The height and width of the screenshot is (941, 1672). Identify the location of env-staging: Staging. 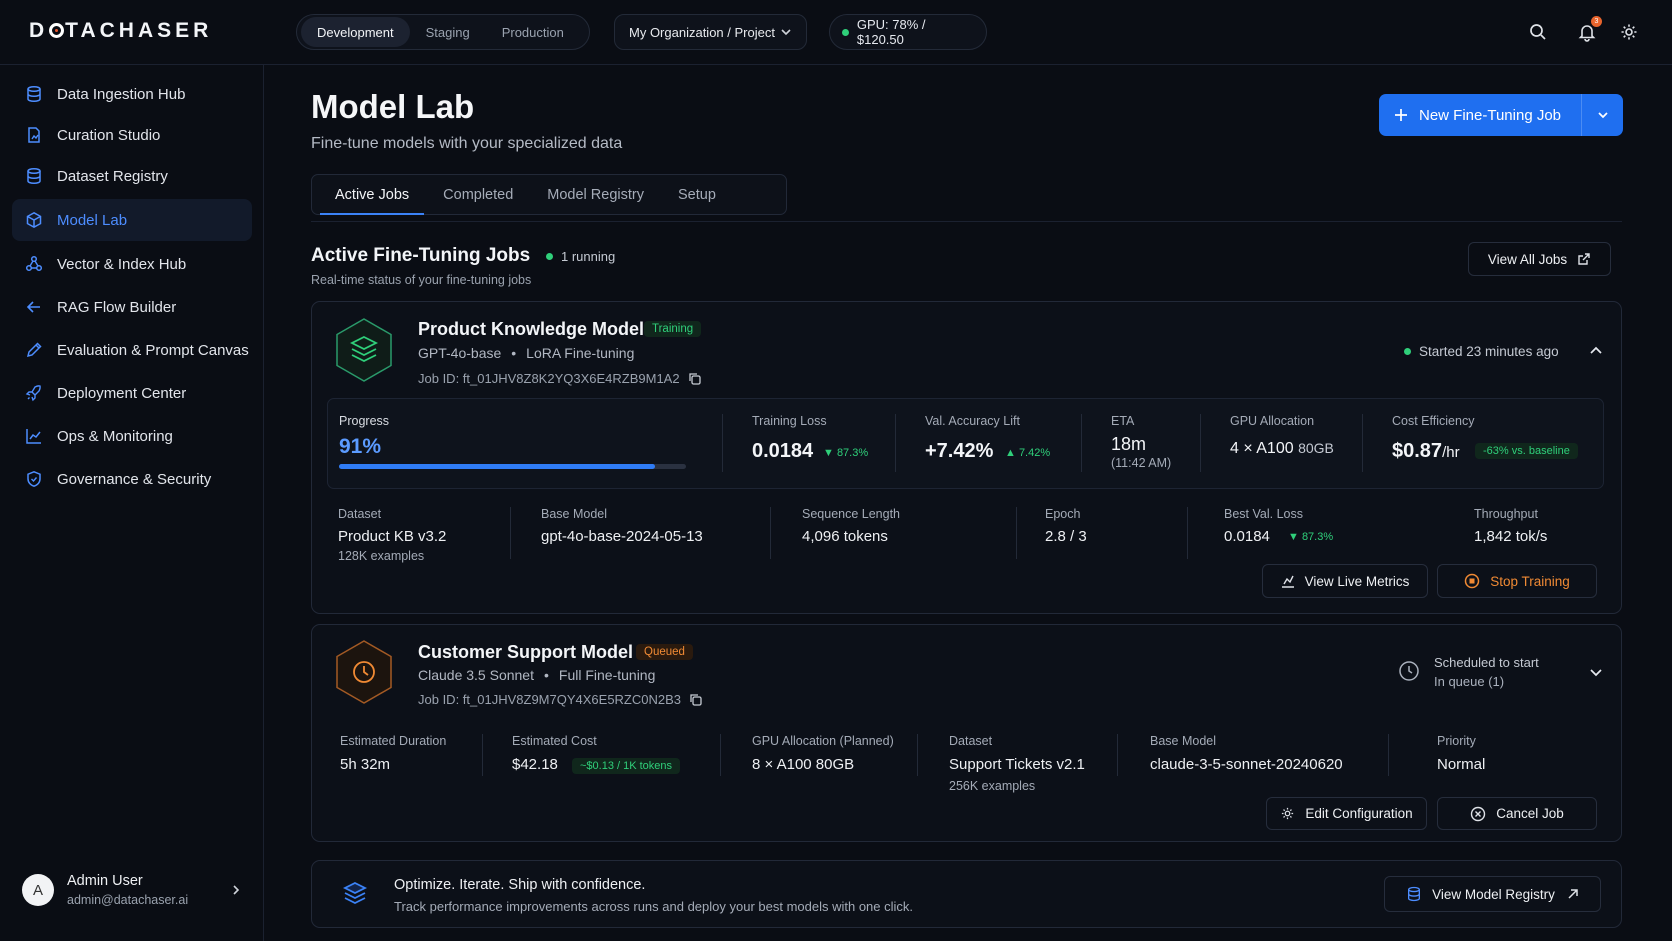
(448, 32).